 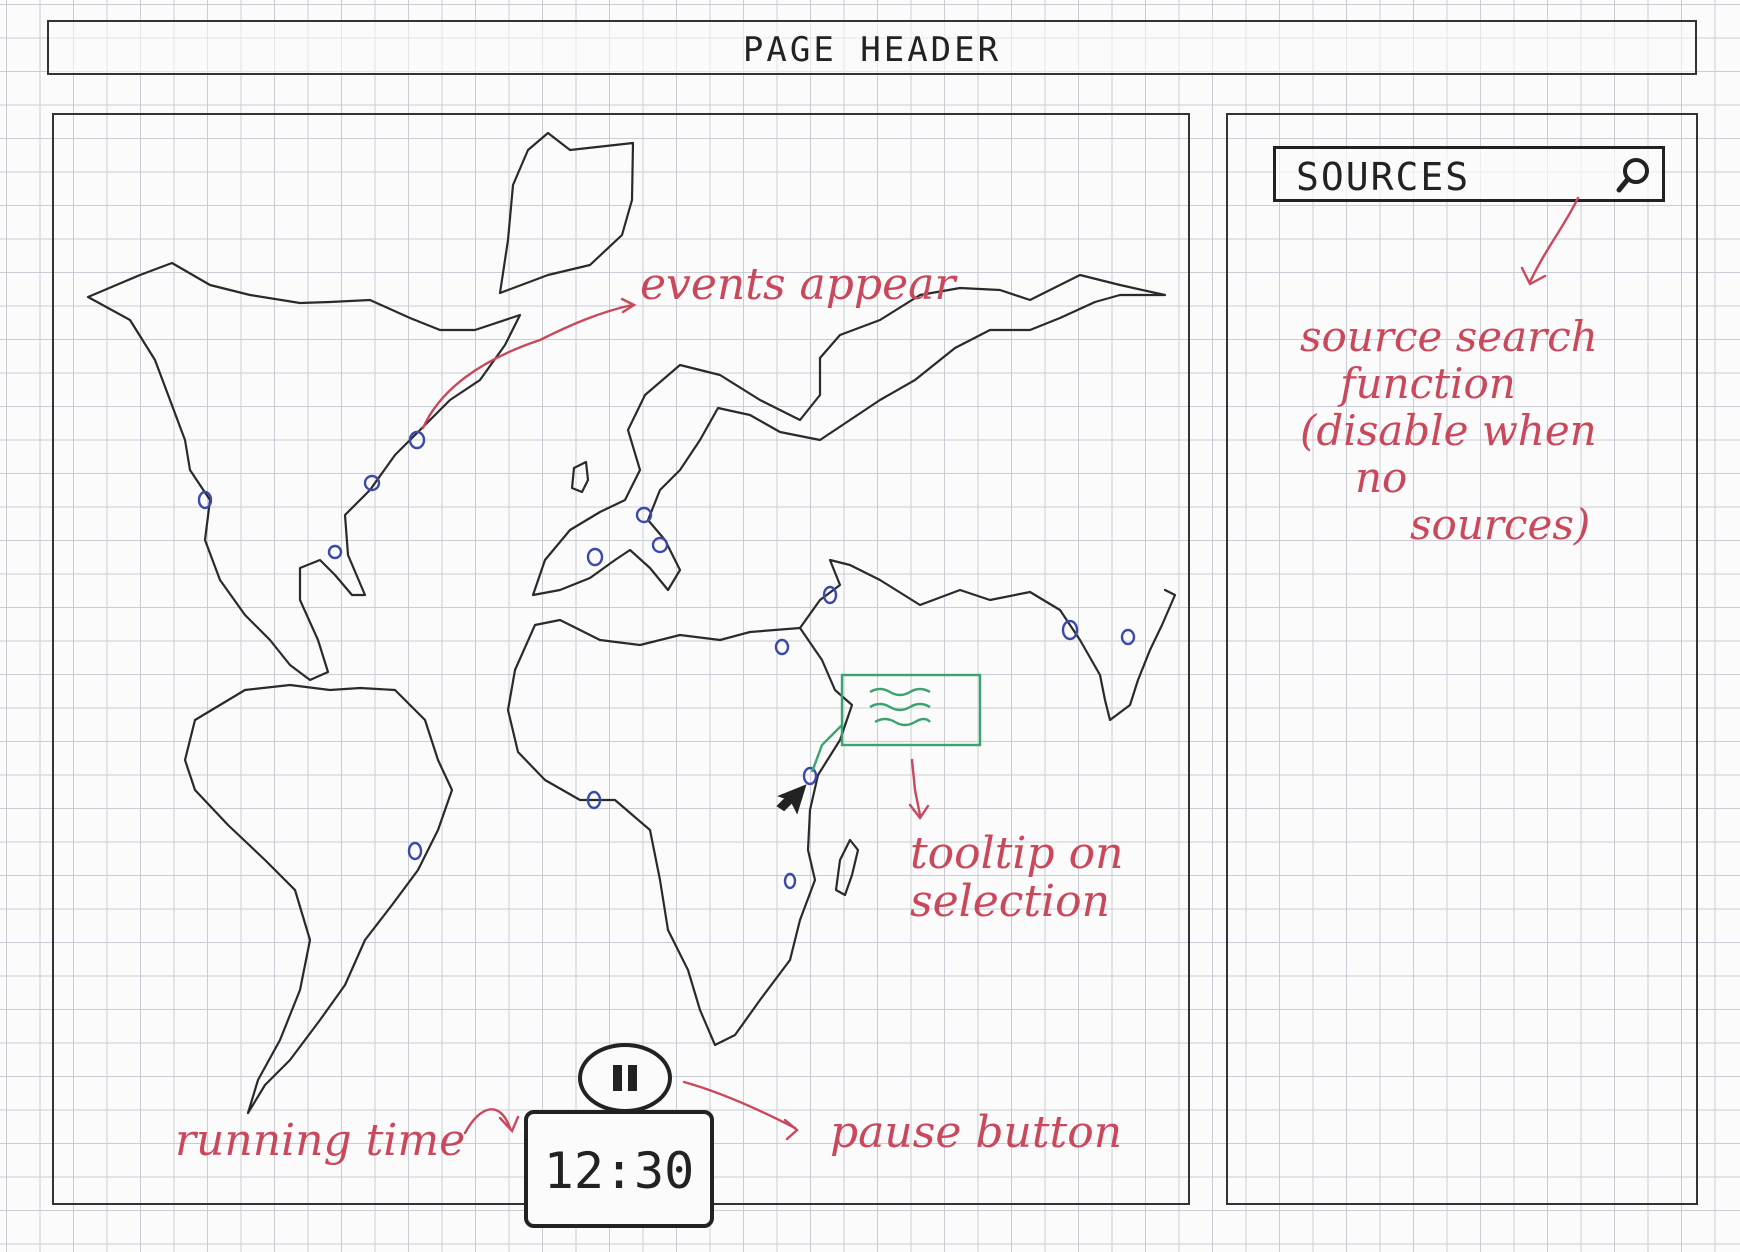 I want to click on arrow-tooltip, so click(x=916, y=787).